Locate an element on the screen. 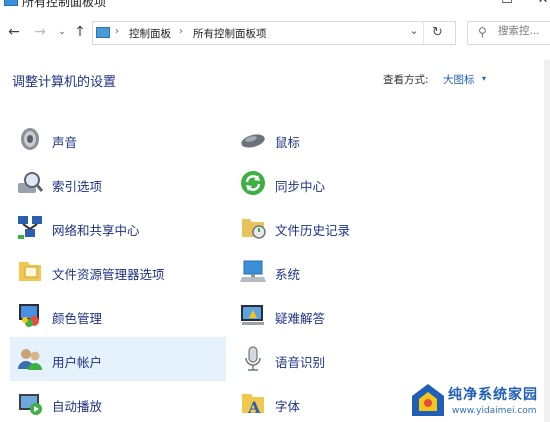 The image size is (550, 422). item-indexing-options: 索引选项 is located at coordinates (118, 183).